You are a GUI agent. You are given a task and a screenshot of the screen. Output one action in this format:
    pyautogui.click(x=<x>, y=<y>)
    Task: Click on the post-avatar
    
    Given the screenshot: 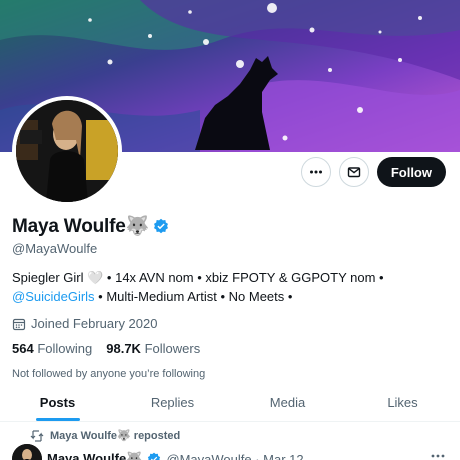 What is the action you would take?
    pyautogui.click(x=27, y=452)
    